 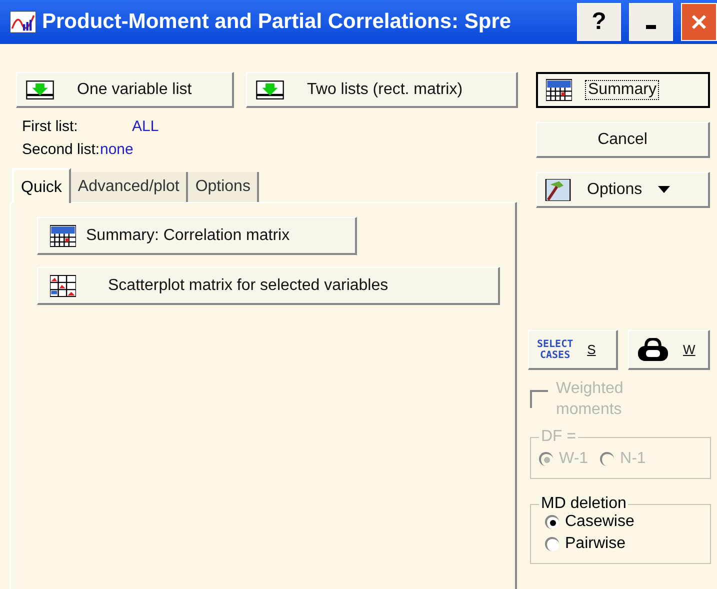 What do you see at coordinates (61, 149) in the screenshot?
I see `list-label: Second list:` at bounding box center [61, 149].